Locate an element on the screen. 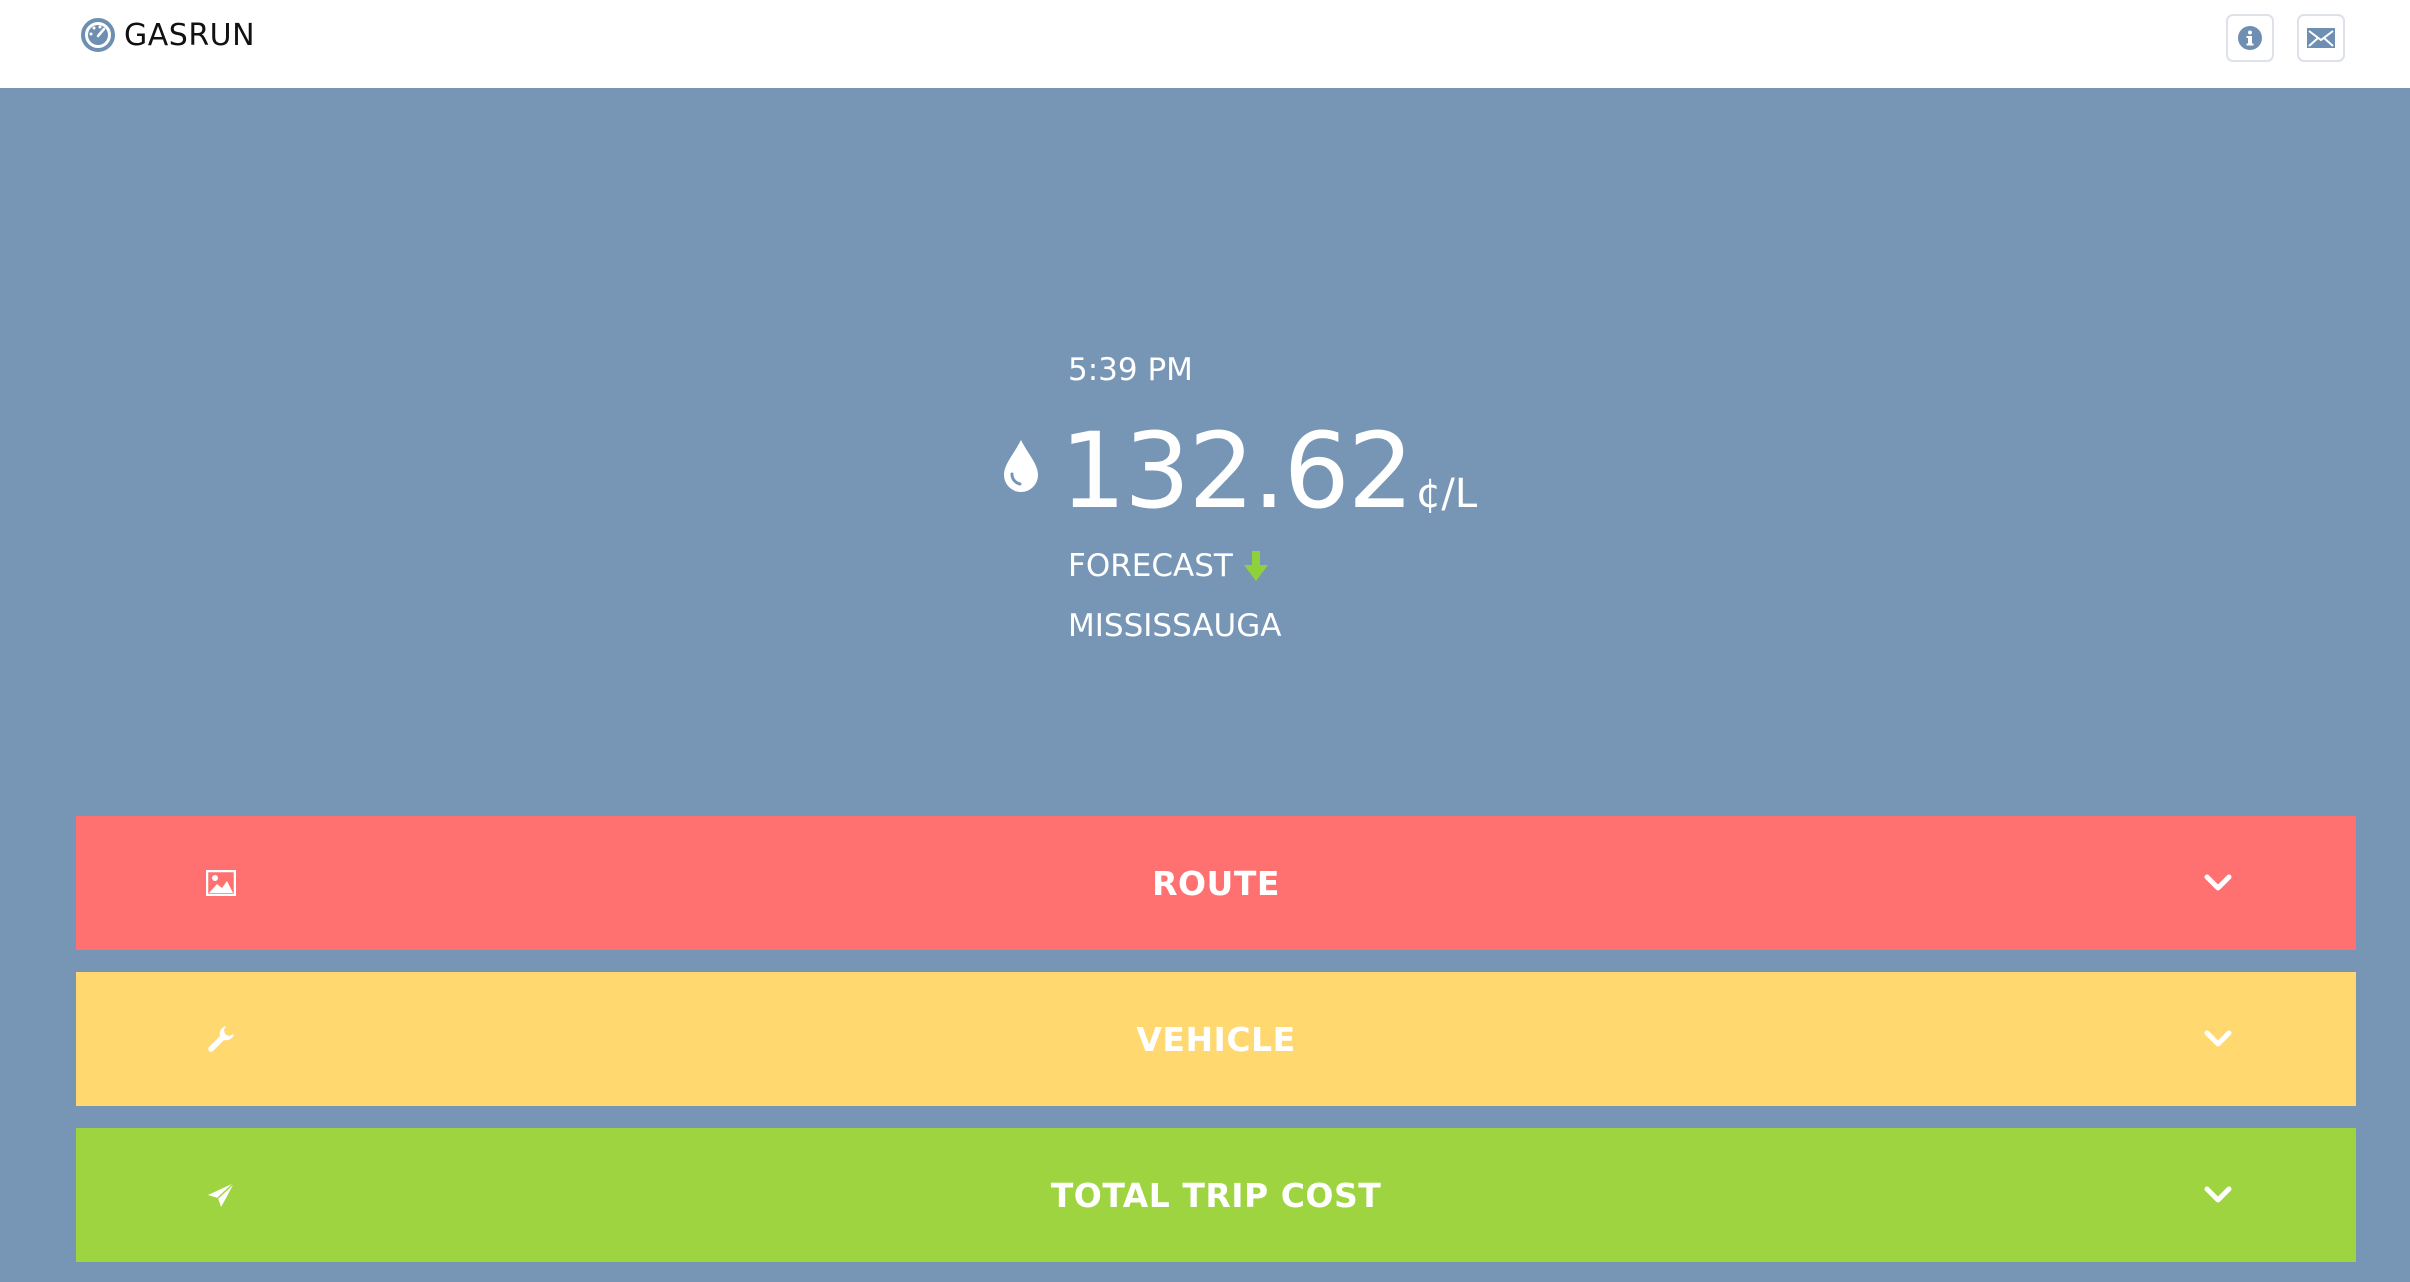  info-icon is located at coordinates (2250, 38).